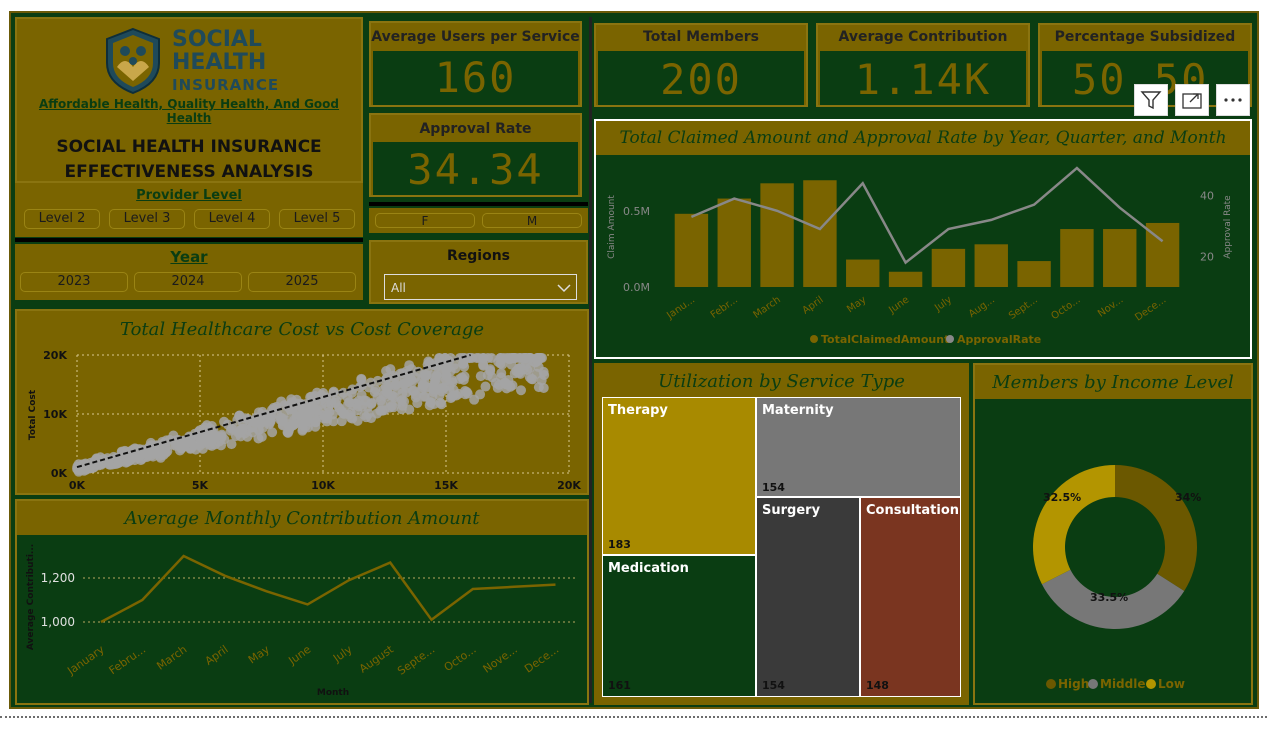 This screenshot has width=1267, height=732. What do you see at coordinates (189, 257) in the screenshot?
I see `year-label: Year` at bounding box center [189, 257].